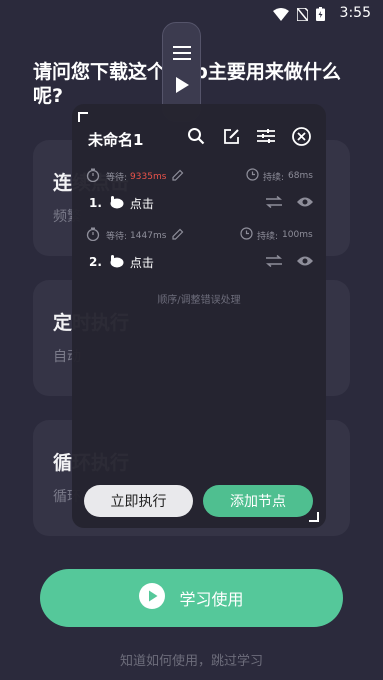 Image resolution: width=383 pixels, height=680 pixels. I want to click on step-duration: 持续: 100ms, so click(276, 235).